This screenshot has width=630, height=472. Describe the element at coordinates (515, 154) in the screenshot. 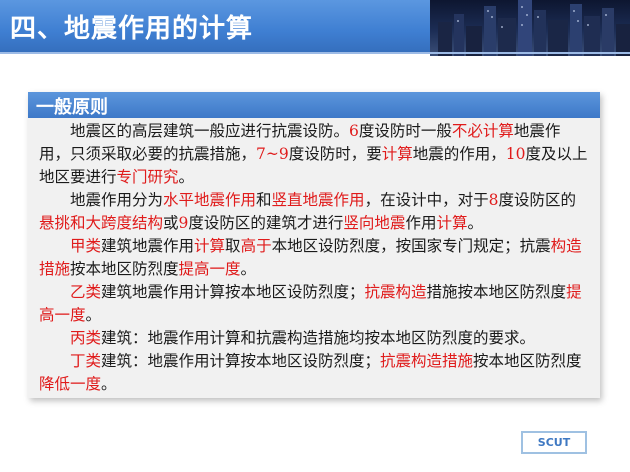

I see `highlight-run: 10` at that location.